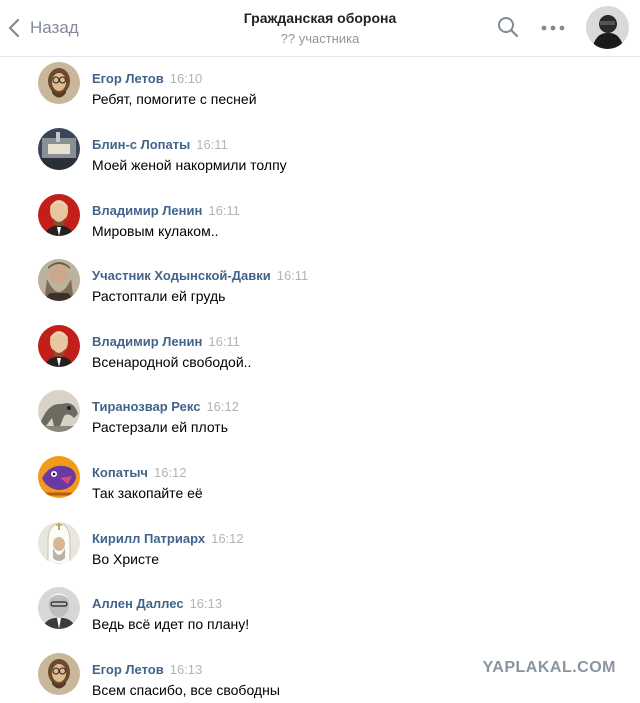  Describe the element at coordinates (189, 165) in the screenshot. I see `message-text: Моей женой накормили толпу` at that location.